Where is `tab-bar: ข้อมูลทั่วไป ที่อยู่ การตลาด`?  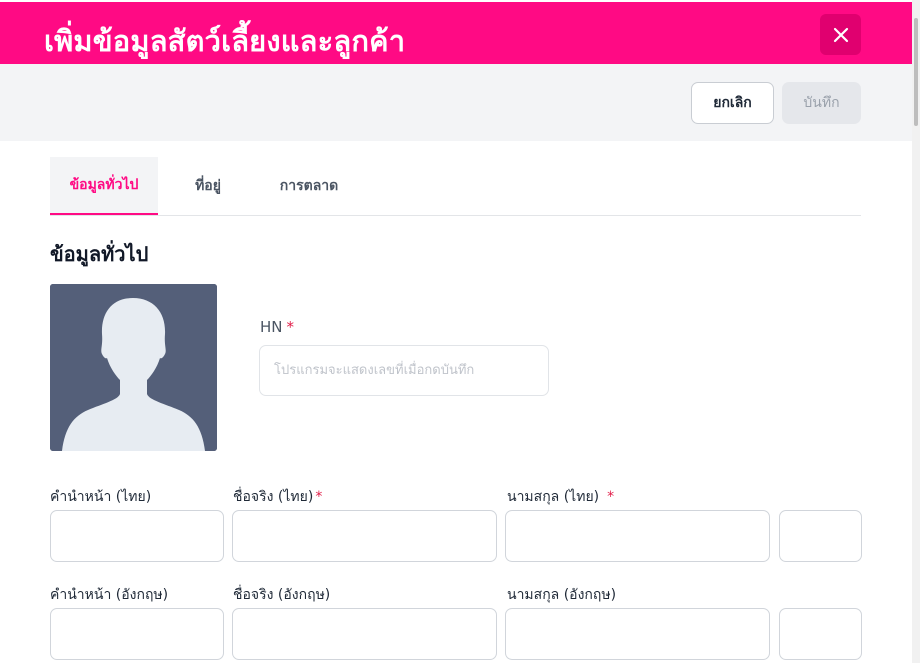
tab-bar: ข้อมูลทั่วไป ที่อยู่ การตลาด is located at coordinates (455, 186).